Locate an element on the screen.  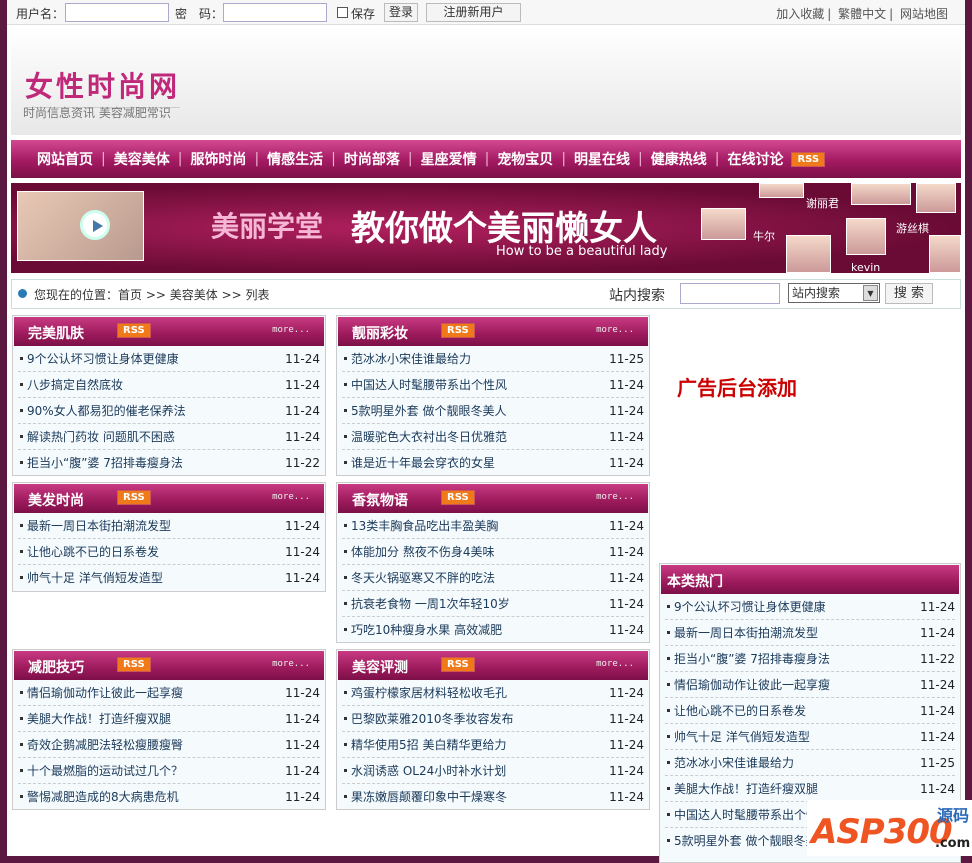
article-link: 抗衰老食物 一周1次年轻10岁 is located at coordinates (430, 604).